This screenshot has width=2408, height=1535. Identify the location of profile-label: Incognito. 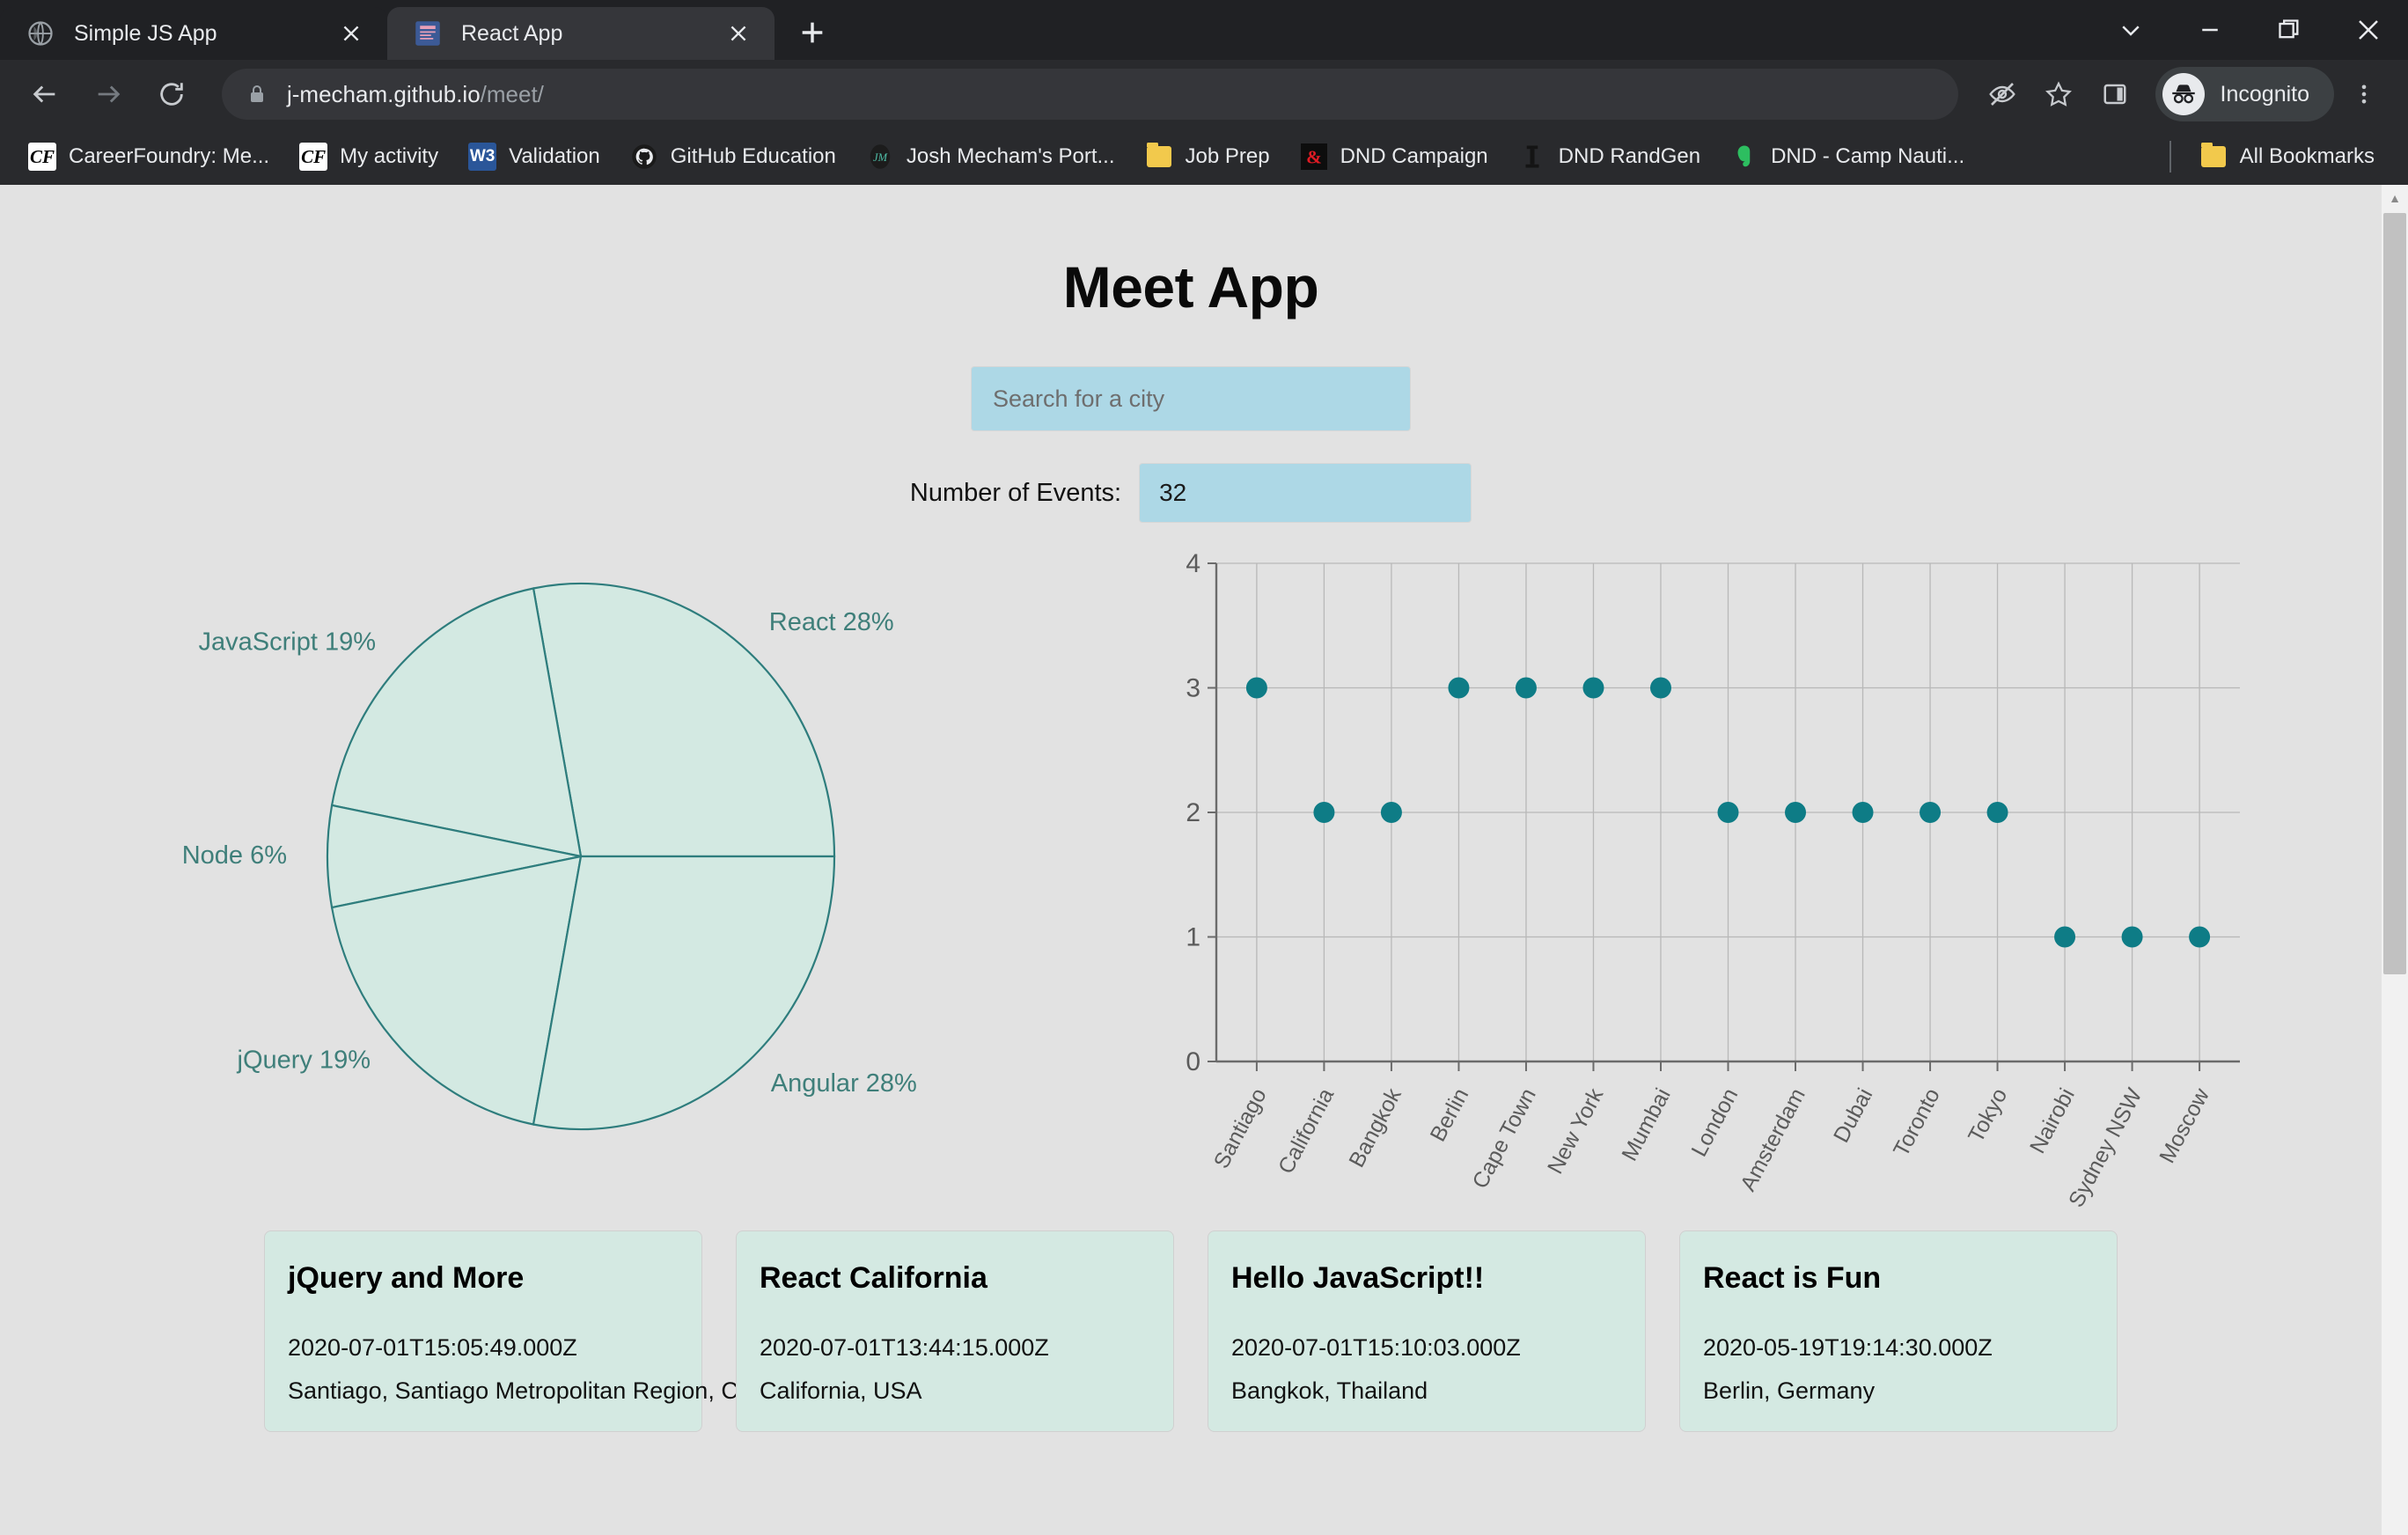
(2264, 93).